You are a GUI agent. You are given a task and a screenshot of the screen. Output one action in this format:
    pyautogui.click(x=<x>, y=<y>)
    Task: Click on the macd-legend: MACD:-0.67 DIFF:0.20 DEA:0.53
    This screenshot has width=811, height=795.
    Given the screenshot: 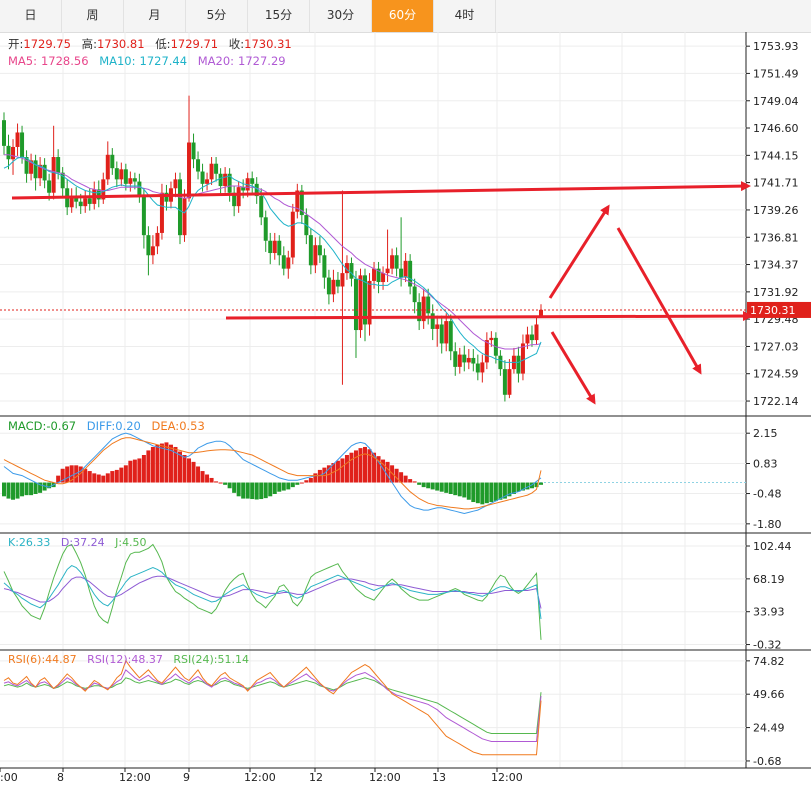 What is the action you would take?
    pyautogui.click(x=110, y=426)
    